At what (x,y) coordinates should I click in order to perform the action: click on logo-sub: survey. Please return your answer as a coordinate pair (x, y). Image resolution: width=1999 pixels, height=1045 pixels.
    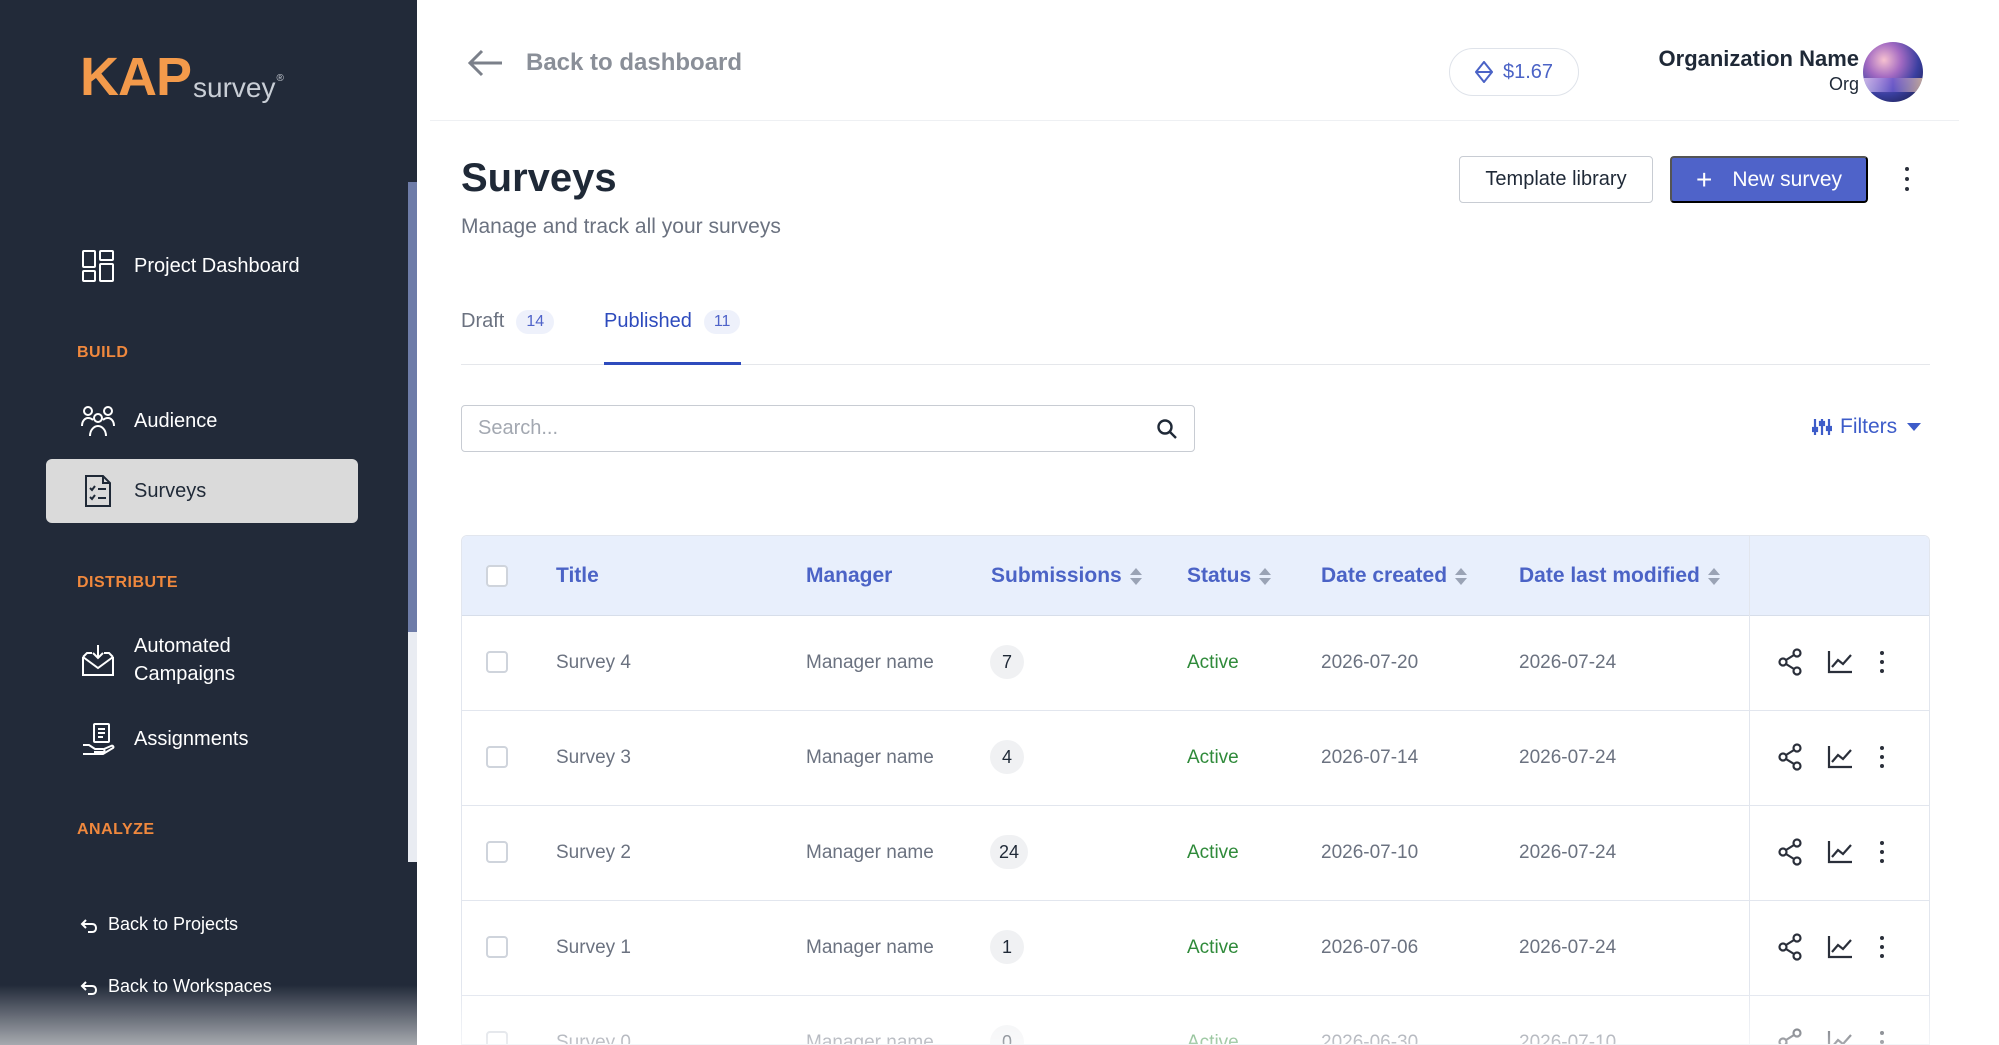
    Looking at the image, I should click on (234, 87).